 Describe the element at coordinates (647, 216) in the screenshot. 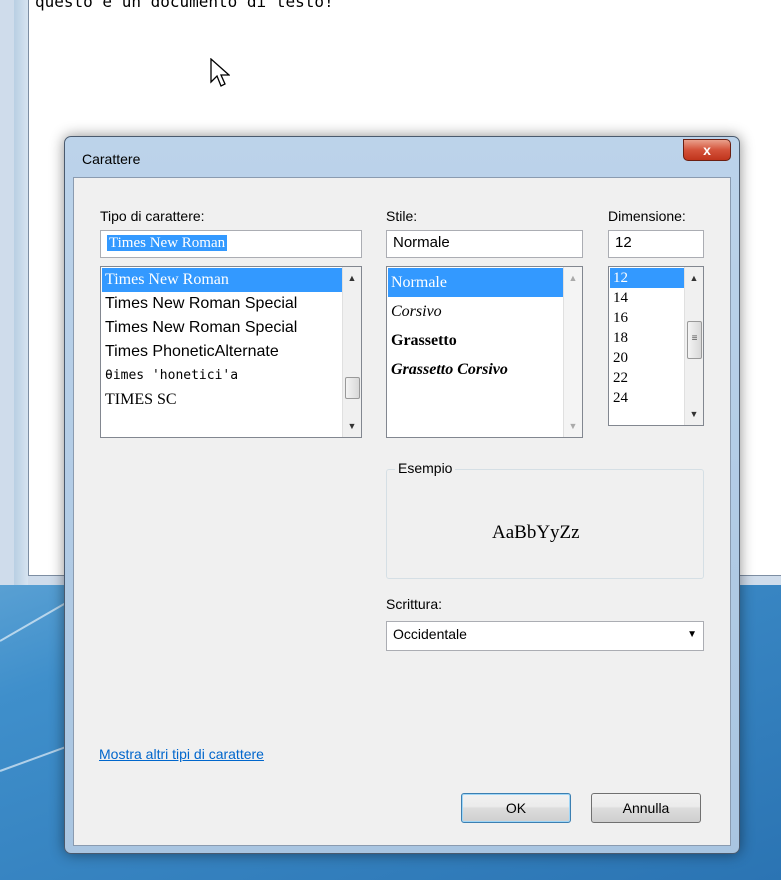

I see `font-size-label: Dimensione:` at that location.